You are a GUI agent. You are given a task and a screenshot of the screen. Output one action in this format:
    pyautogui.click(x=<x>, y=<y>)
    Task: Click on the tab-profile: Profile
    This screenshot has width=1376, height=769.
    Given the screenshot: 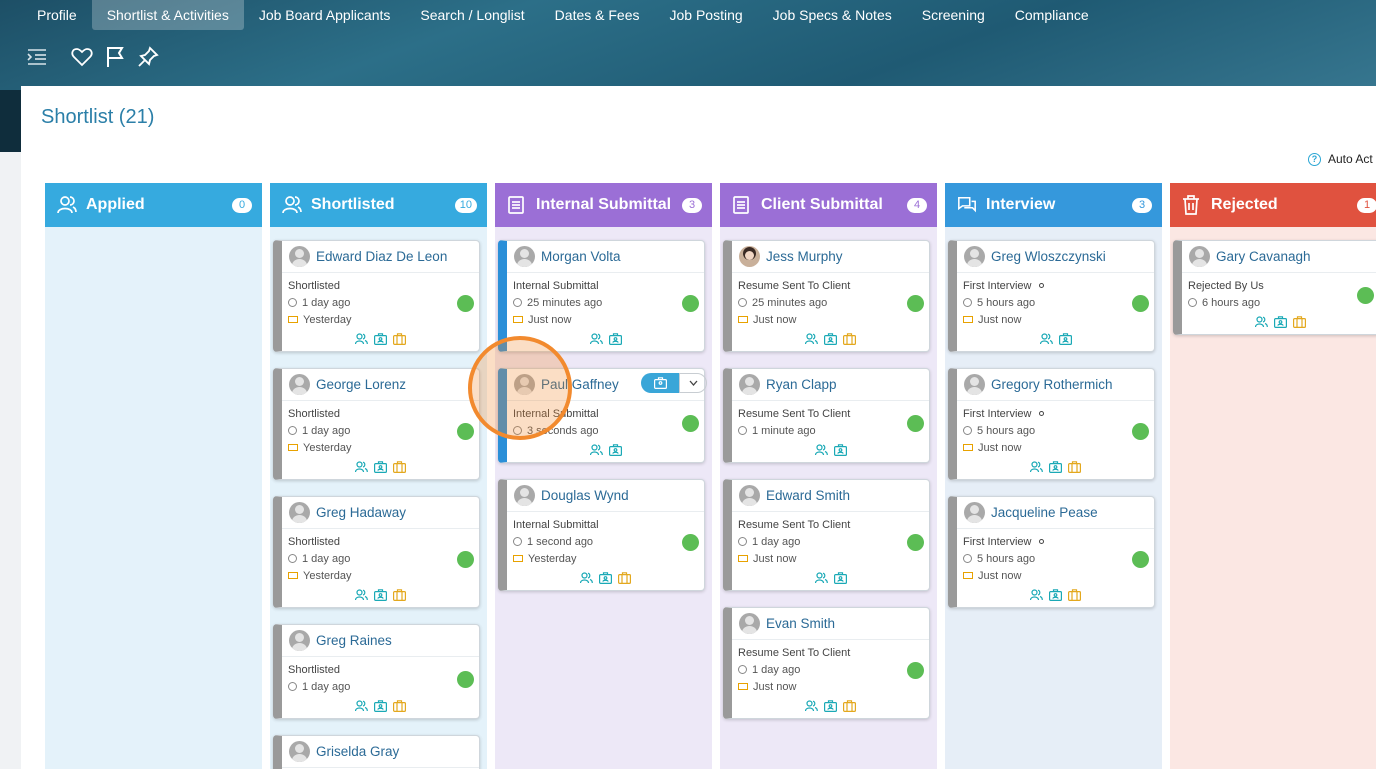 What is the action you would take?
    pyautogui.click(x=57, y=15)
    